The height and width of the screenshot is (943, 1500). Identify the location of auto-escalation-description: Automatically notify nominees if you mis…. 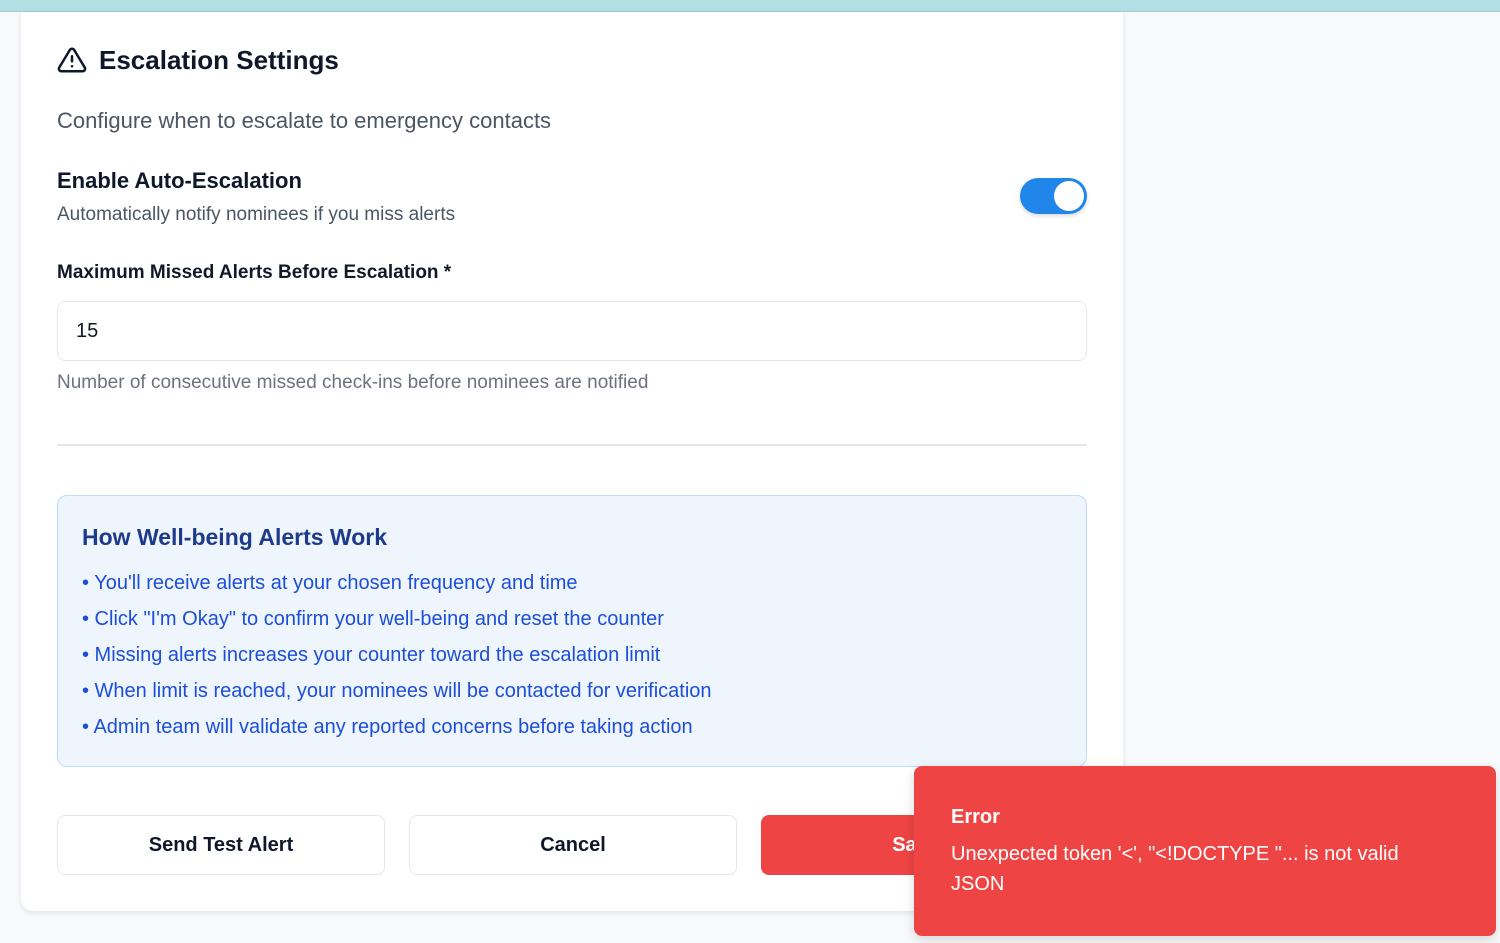
(256, 214).